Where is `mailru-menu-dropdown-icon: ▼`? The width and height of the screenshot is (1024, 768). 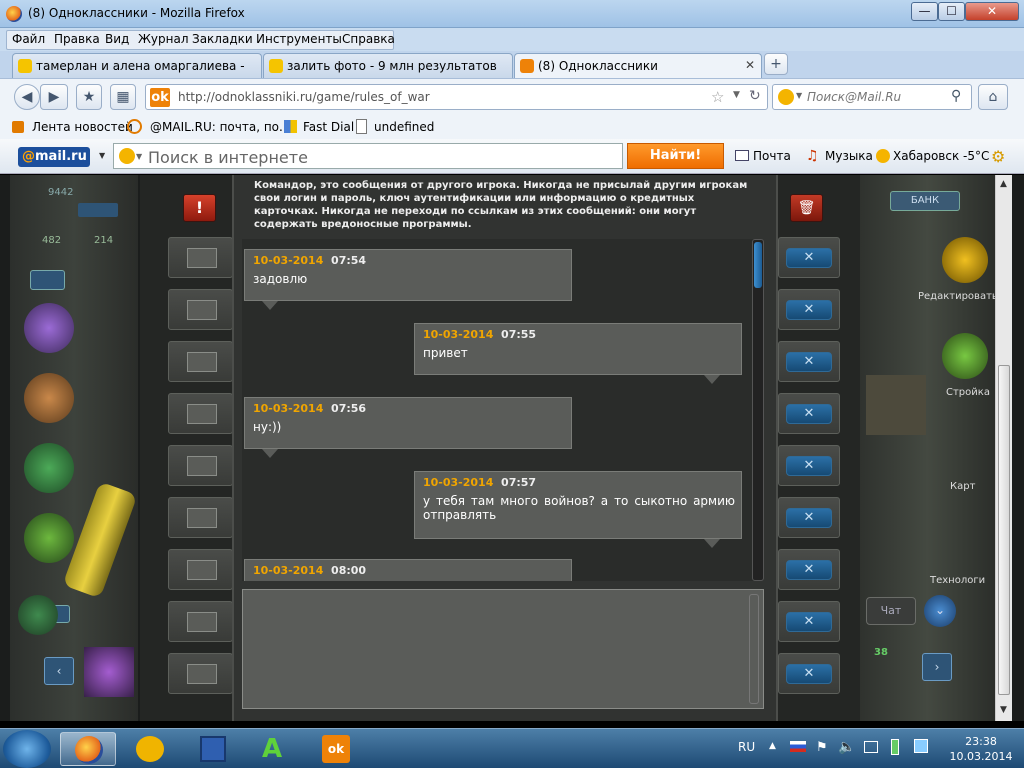
mailru-menu-dropdown-icon: ▼ is located at coordinates (102, 155).